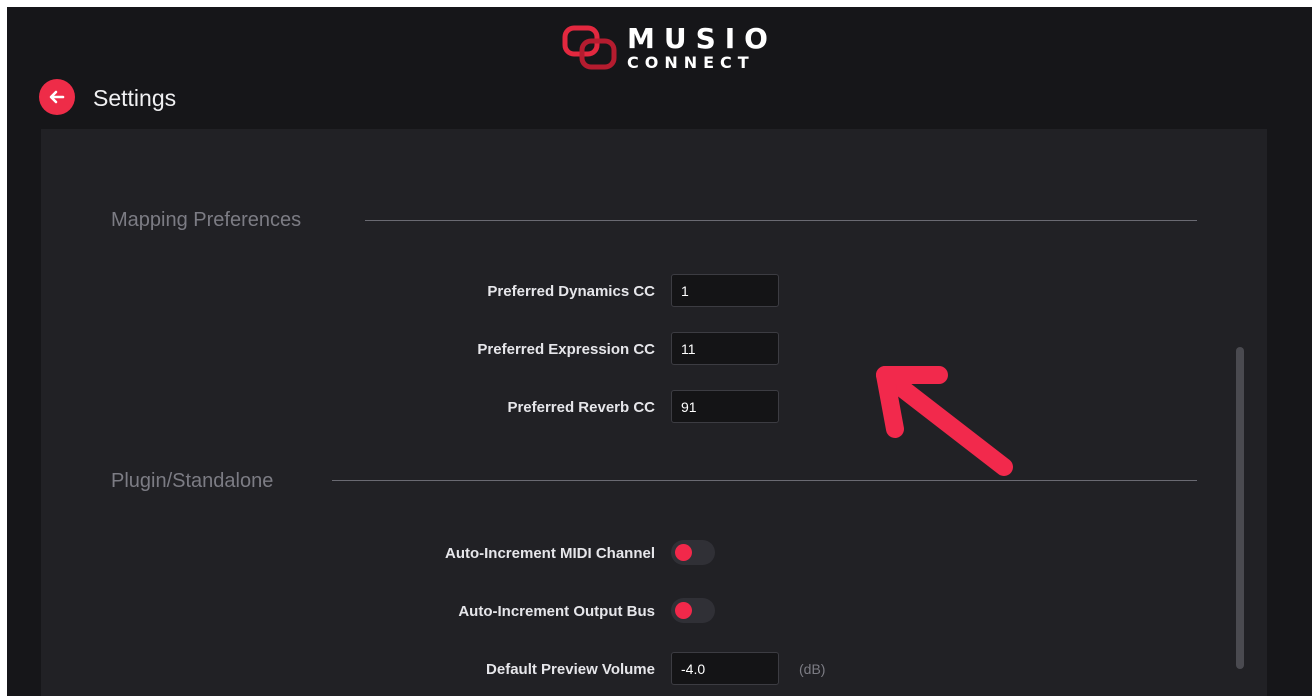 Image resolution: width=1312 pixels, height=696 pixels. I want to click on back-button, so click(57, 97).